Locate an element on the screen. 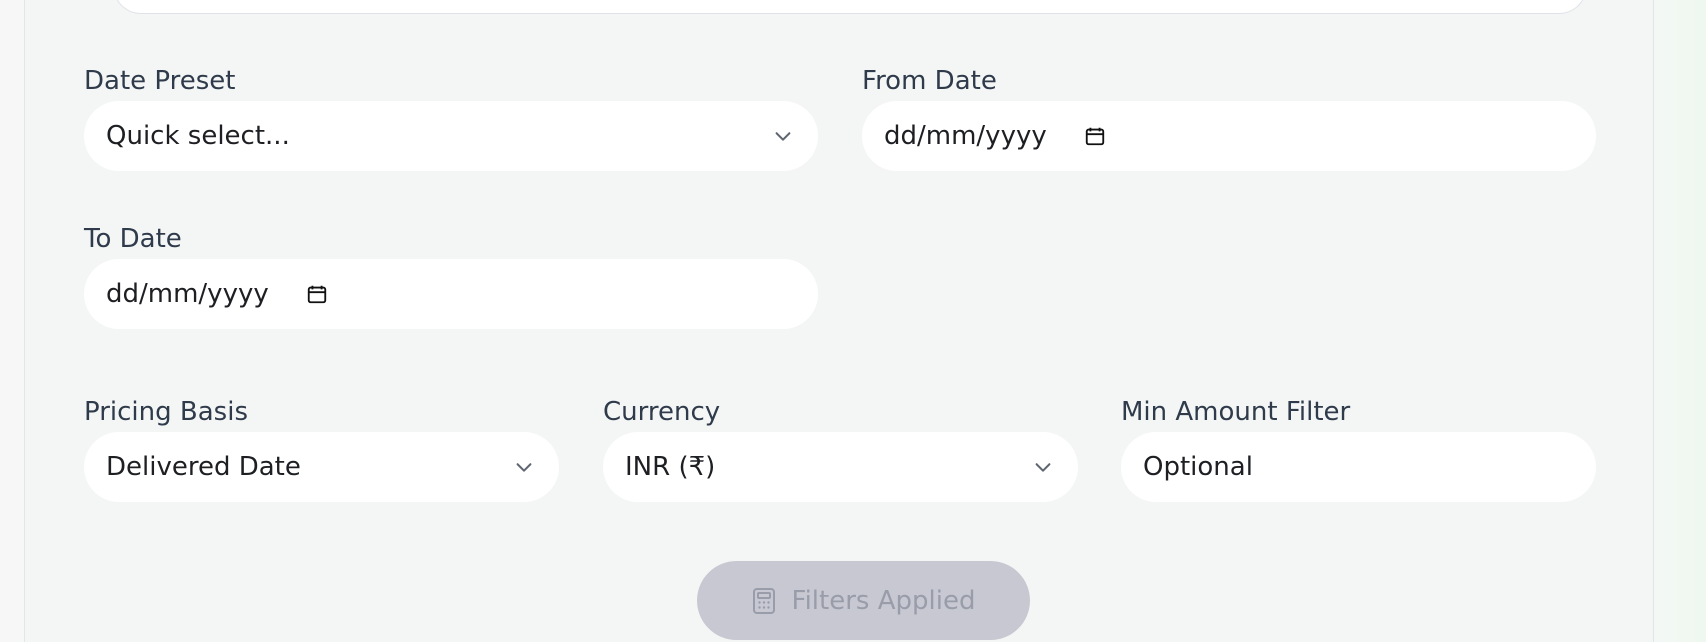 This screenshot has width=1706, height=642. from-date-input: dd/mm/yyyy is located at coordinates (1229, 136).